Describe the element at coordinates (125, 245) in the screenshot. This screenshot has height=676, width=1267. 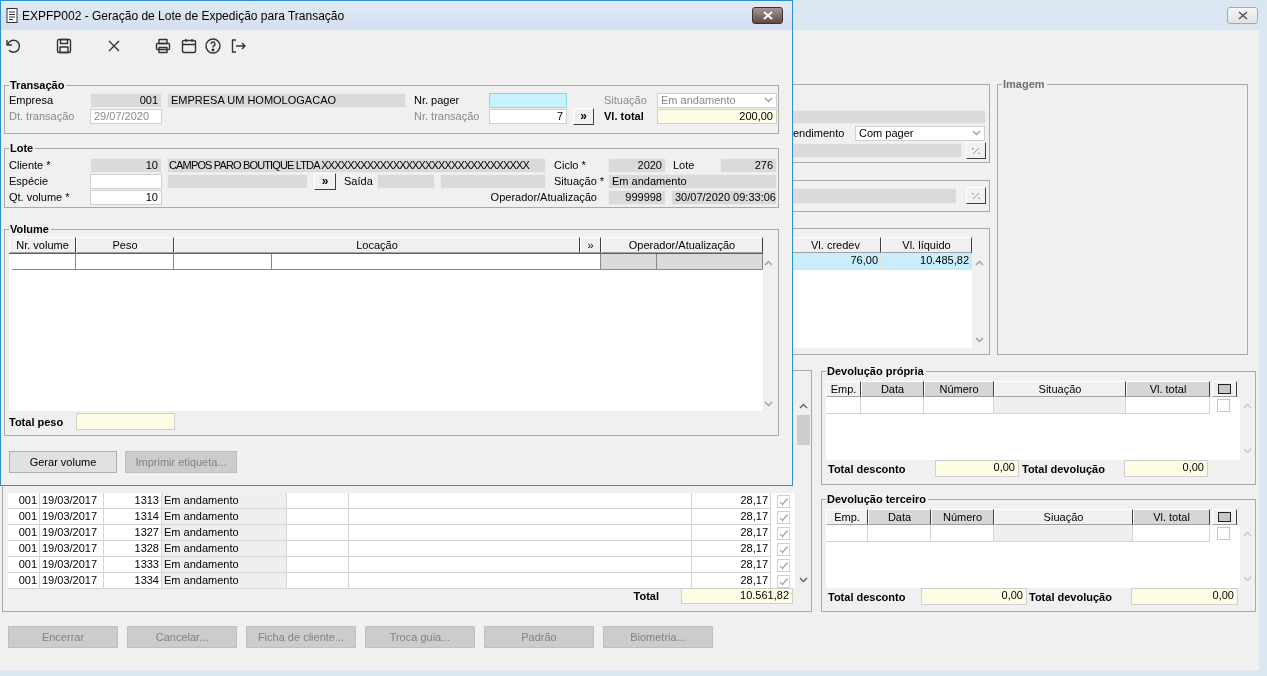
I see `column-header: Peso` at that location.